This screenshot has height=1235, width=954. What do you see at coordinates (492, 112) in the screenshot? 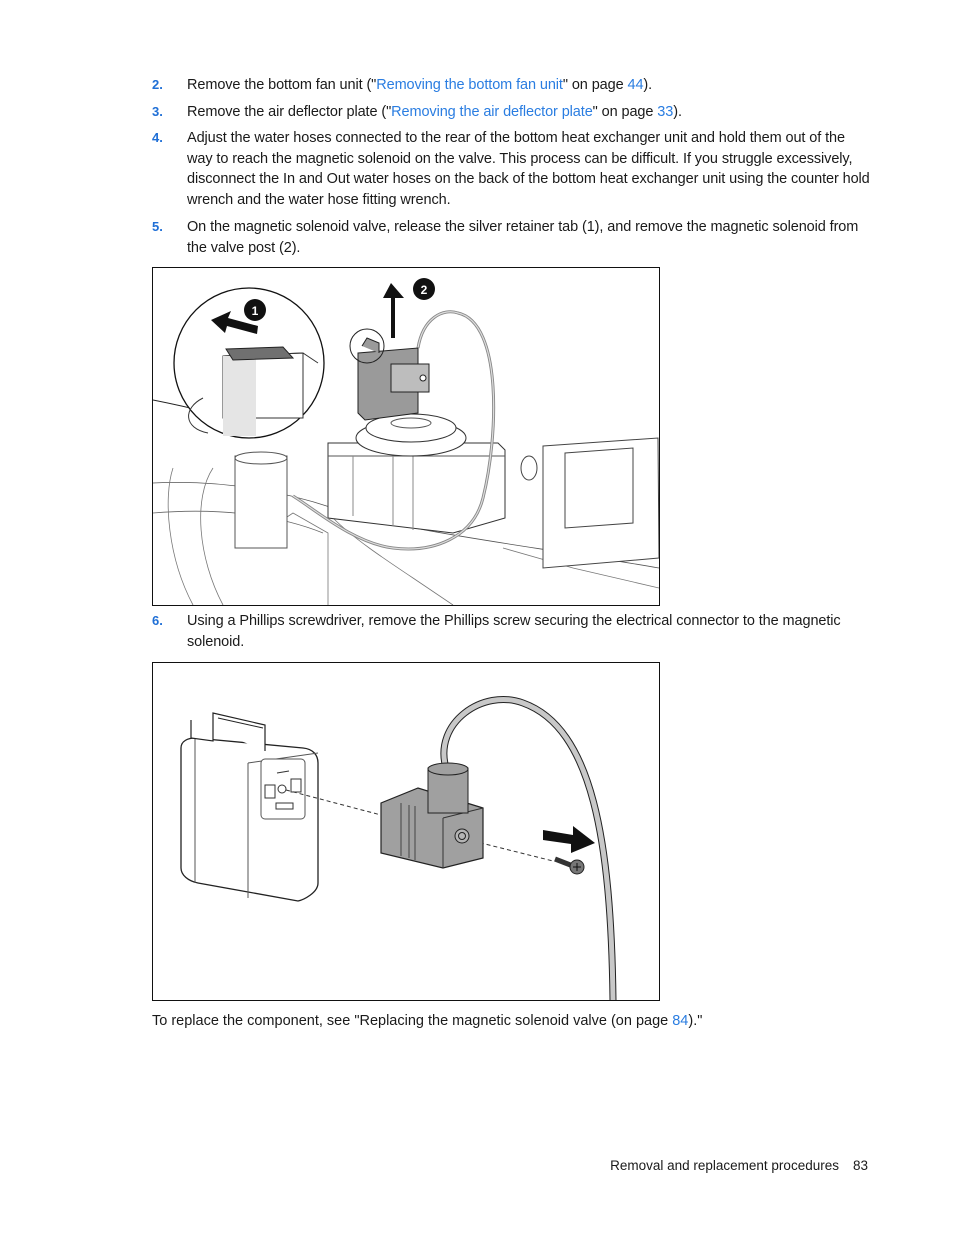
I see `link-removing-air-deflector-plate: Removing the air deflector plate` at bounding box center [492, 112].